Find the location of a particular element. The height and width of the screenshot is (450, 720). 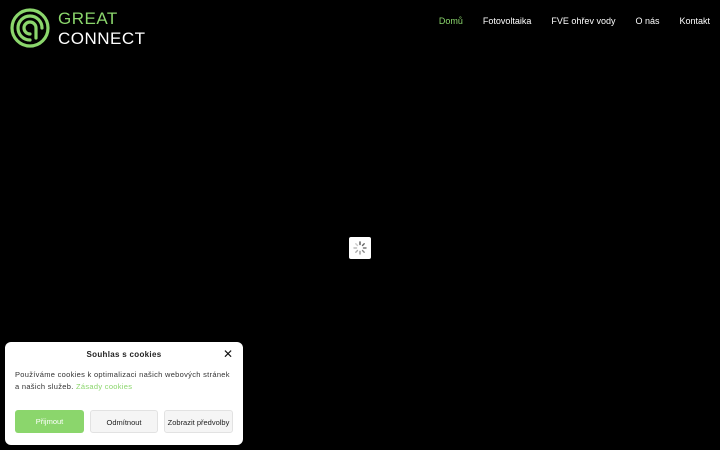

cookie-buttons: Přijmout Odmítnout Zobrazit předvolby is located at coordinates (124, 421).